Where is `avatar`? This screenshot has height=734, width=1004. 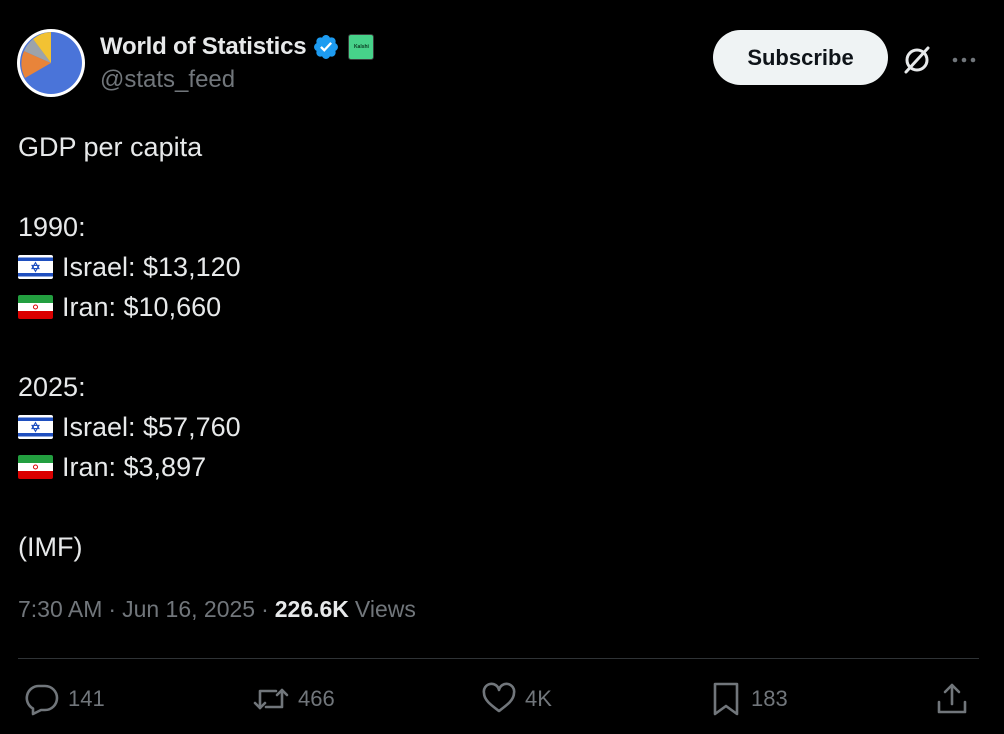 avatar is located at coordinates (51, 63).